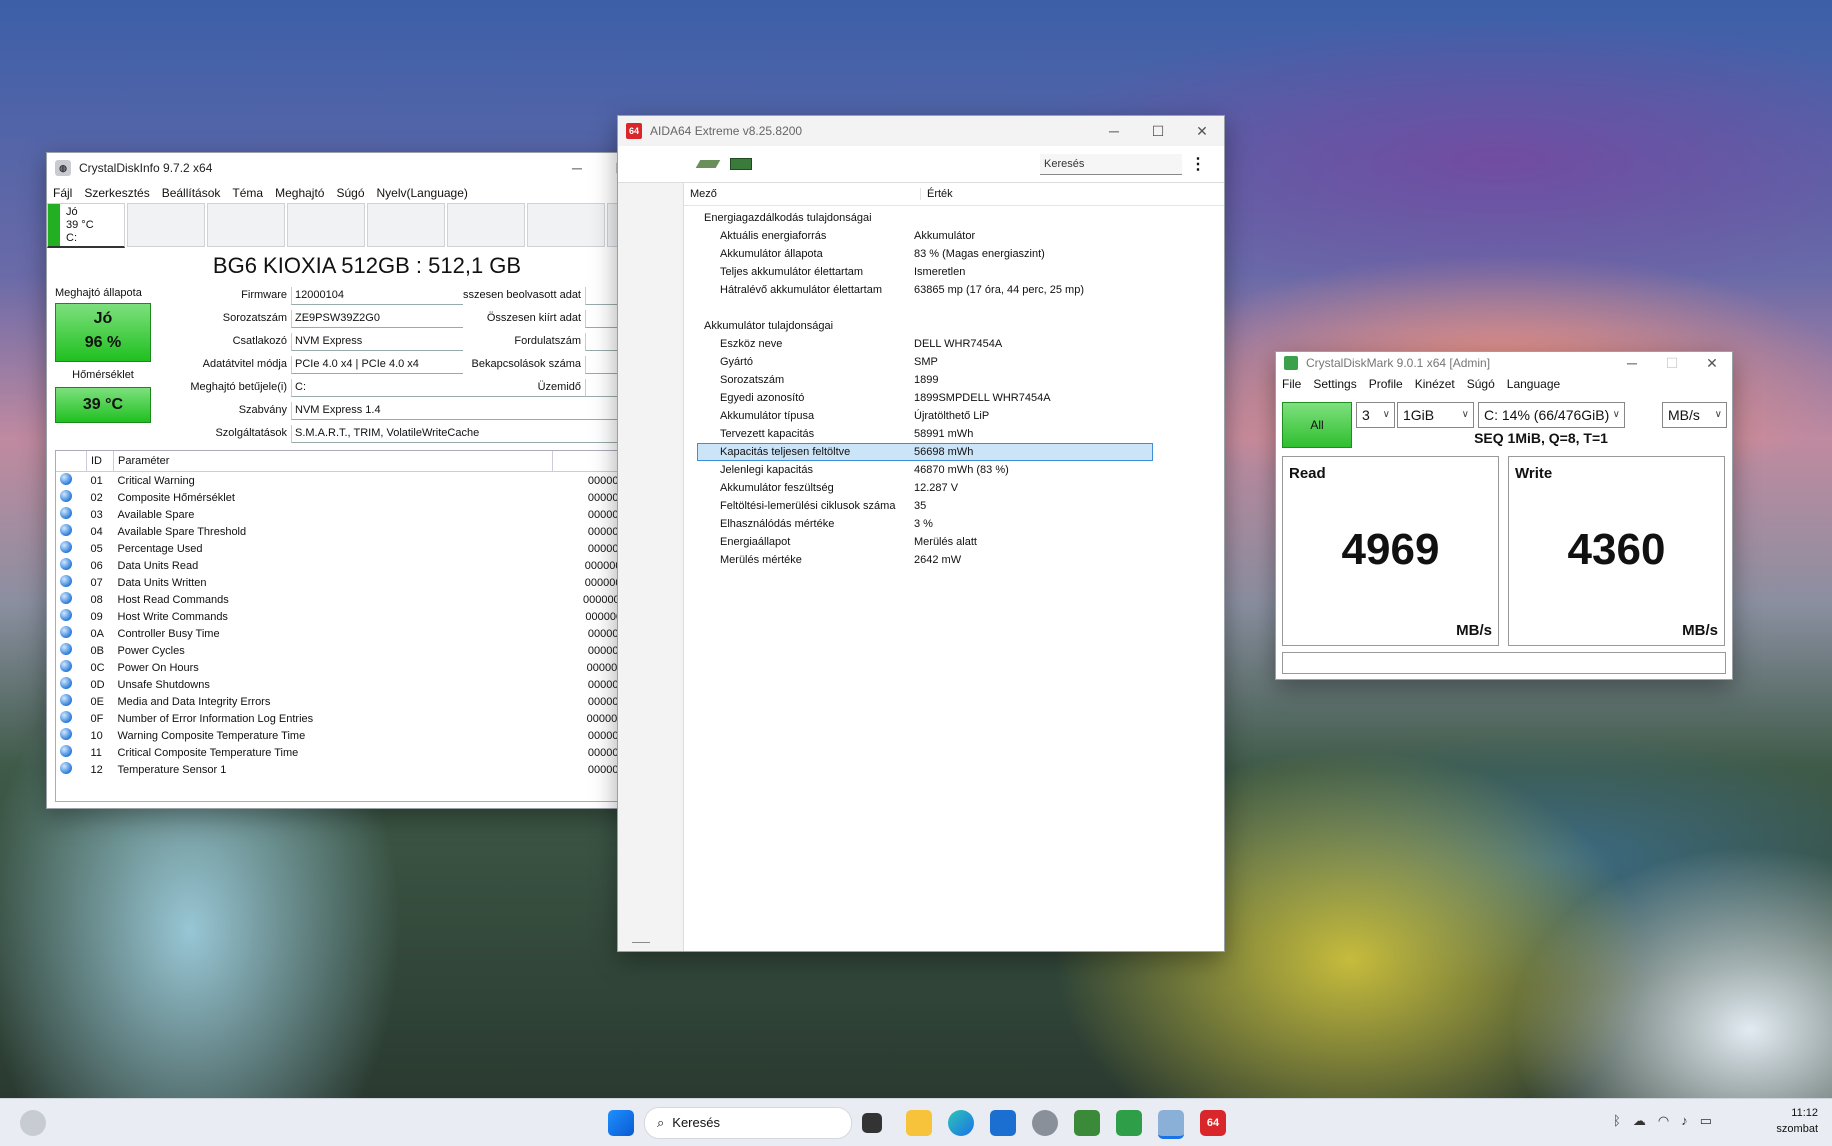 This screenshot has height=1146, width=1832. What do you see at coordinates (954, 416) in the screenshot?
I see `property-row: Akkumulátor típusa Újratölthető LiP` at bounding box center [954, 416].